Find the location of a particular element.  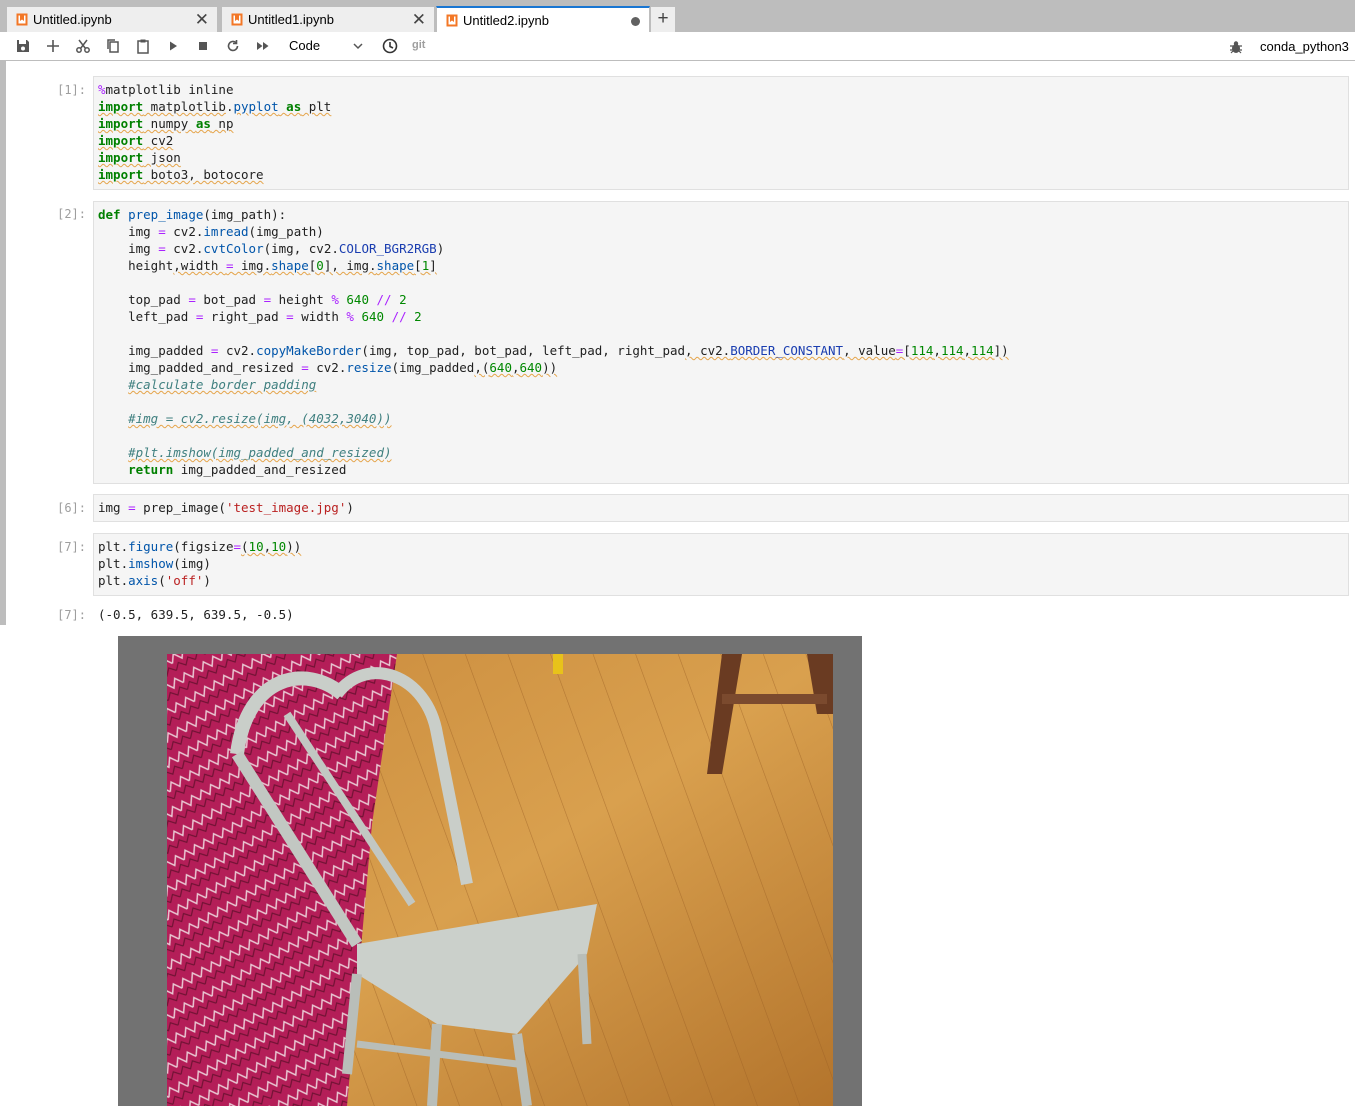

tab-untitled1: Untitled1.ipynb ✕ is located at coordinates (328, 19).